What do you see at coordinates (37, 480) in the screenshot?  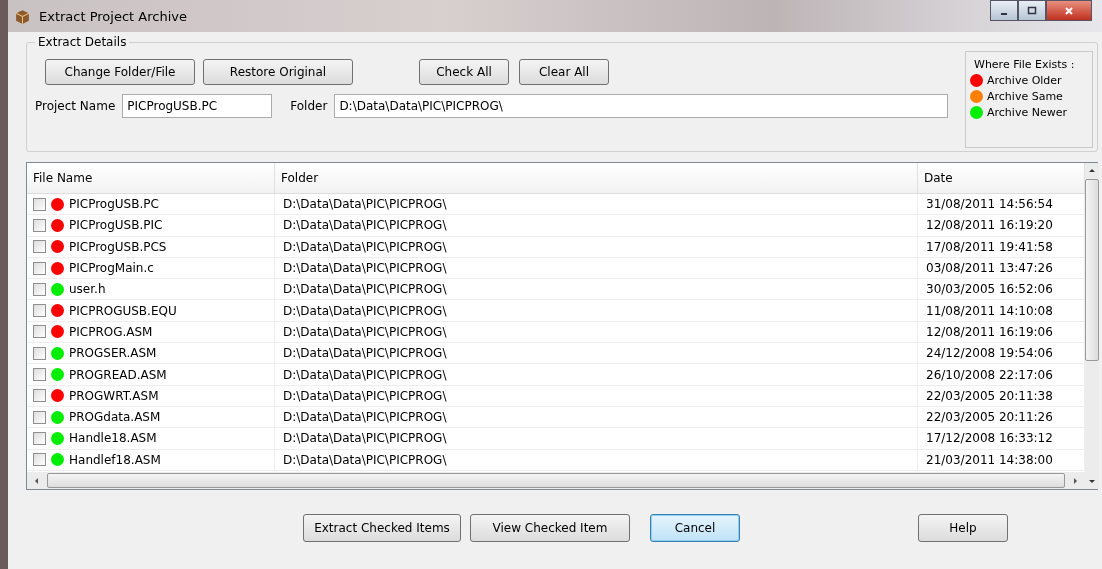 I see `scroll-left-icon` at bounding box center [37, 480].